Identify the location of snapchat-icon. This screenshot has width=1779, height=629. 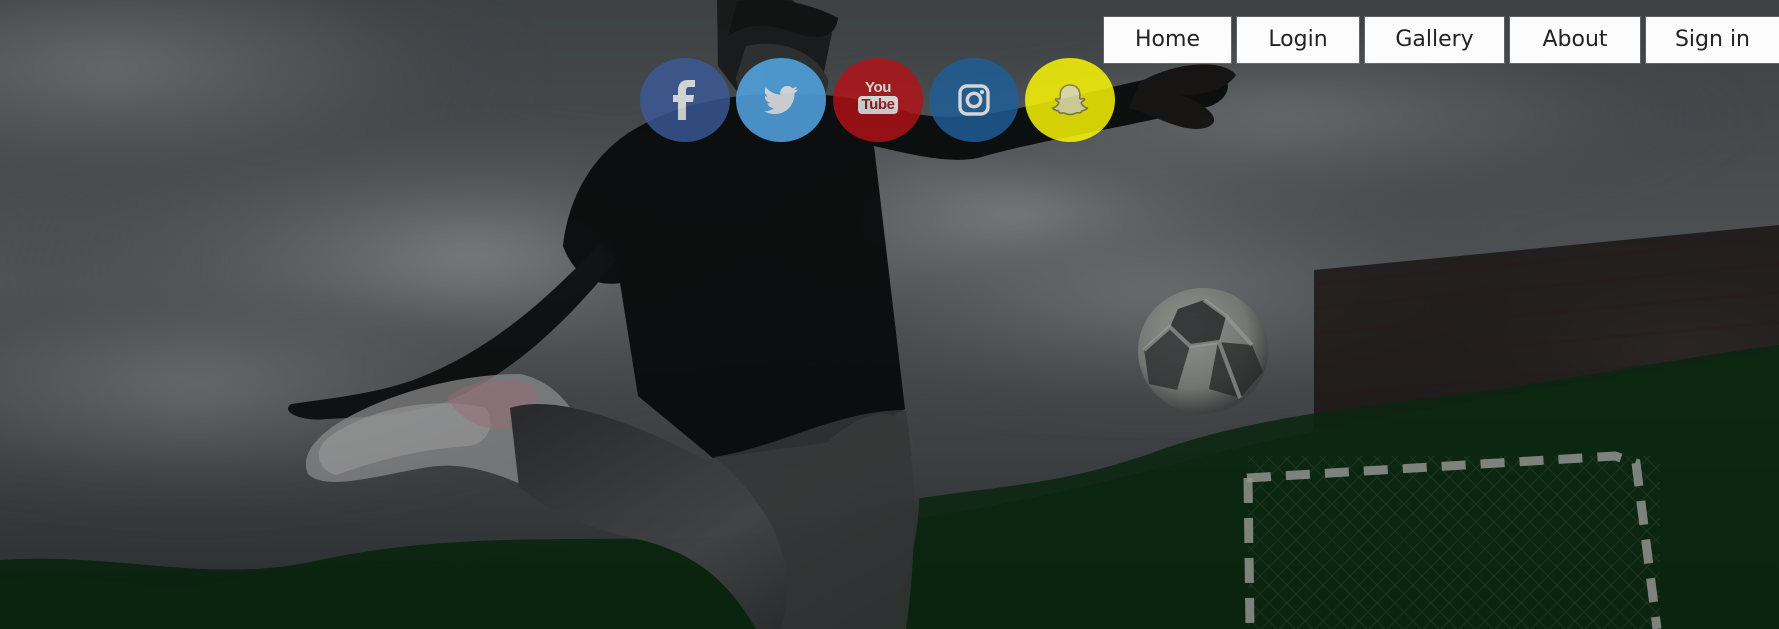
(1070, 100).